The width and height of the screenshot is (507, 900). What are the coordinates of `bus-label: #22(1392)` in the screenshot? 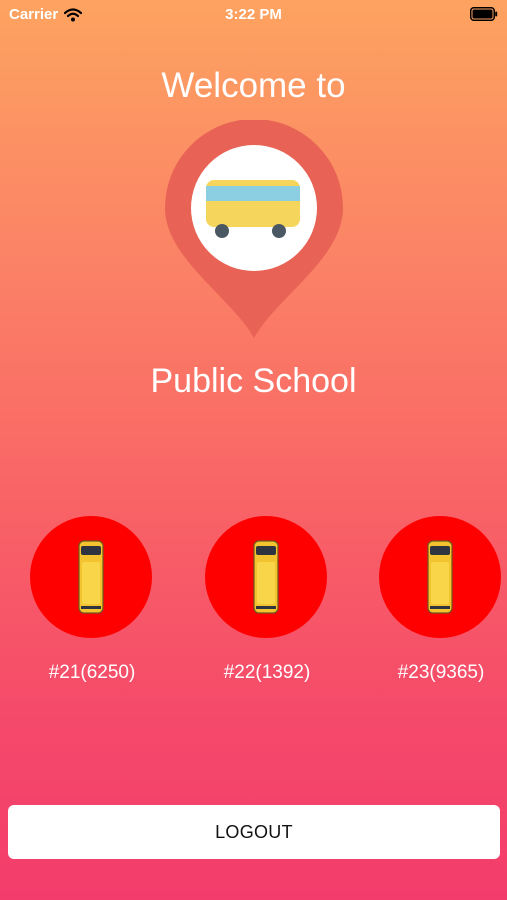 It's located at (267, 672).